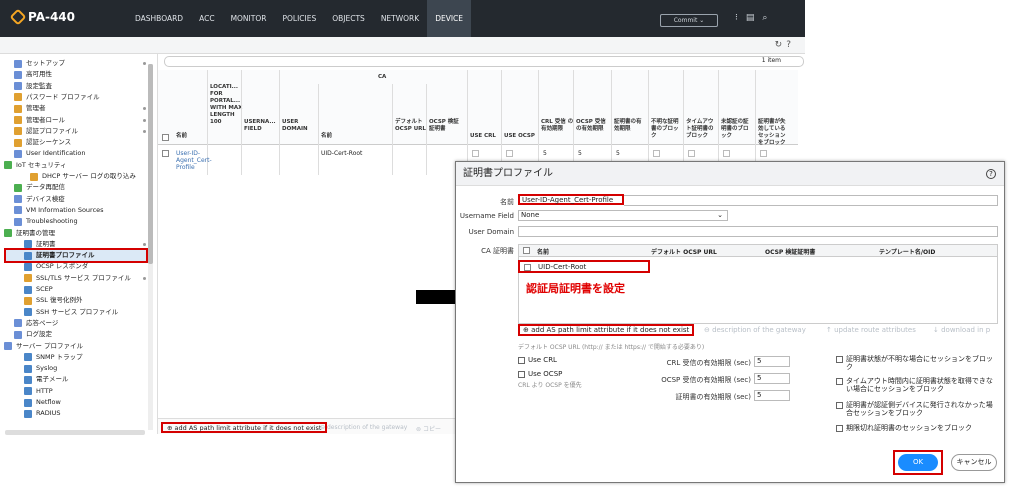 This screenshot has width=1009, height=487. What do you see at coordinates (76, 256) in the screenshot?
I see `sidebar-item-17: 証明書プロファイル` at bounding box center [76, 256].